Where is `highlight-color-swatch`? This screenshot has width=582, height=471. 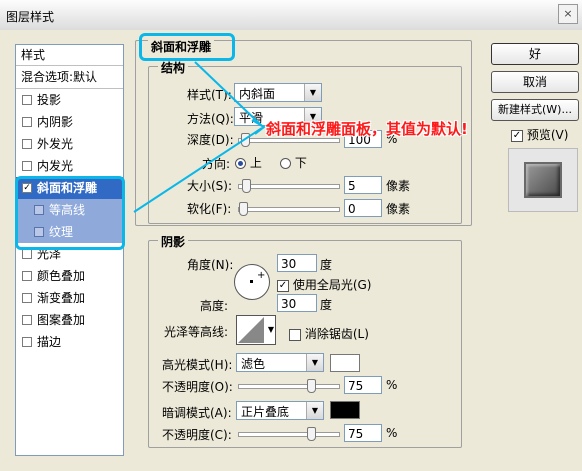
highlight-color-swatch is located at coordinates (345, 363).